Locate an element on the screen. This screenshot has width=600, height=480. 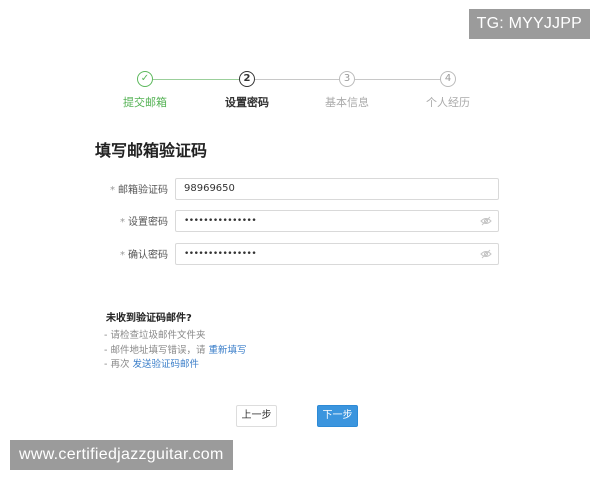
step-number: 3 is located at coordinates (347, 79).